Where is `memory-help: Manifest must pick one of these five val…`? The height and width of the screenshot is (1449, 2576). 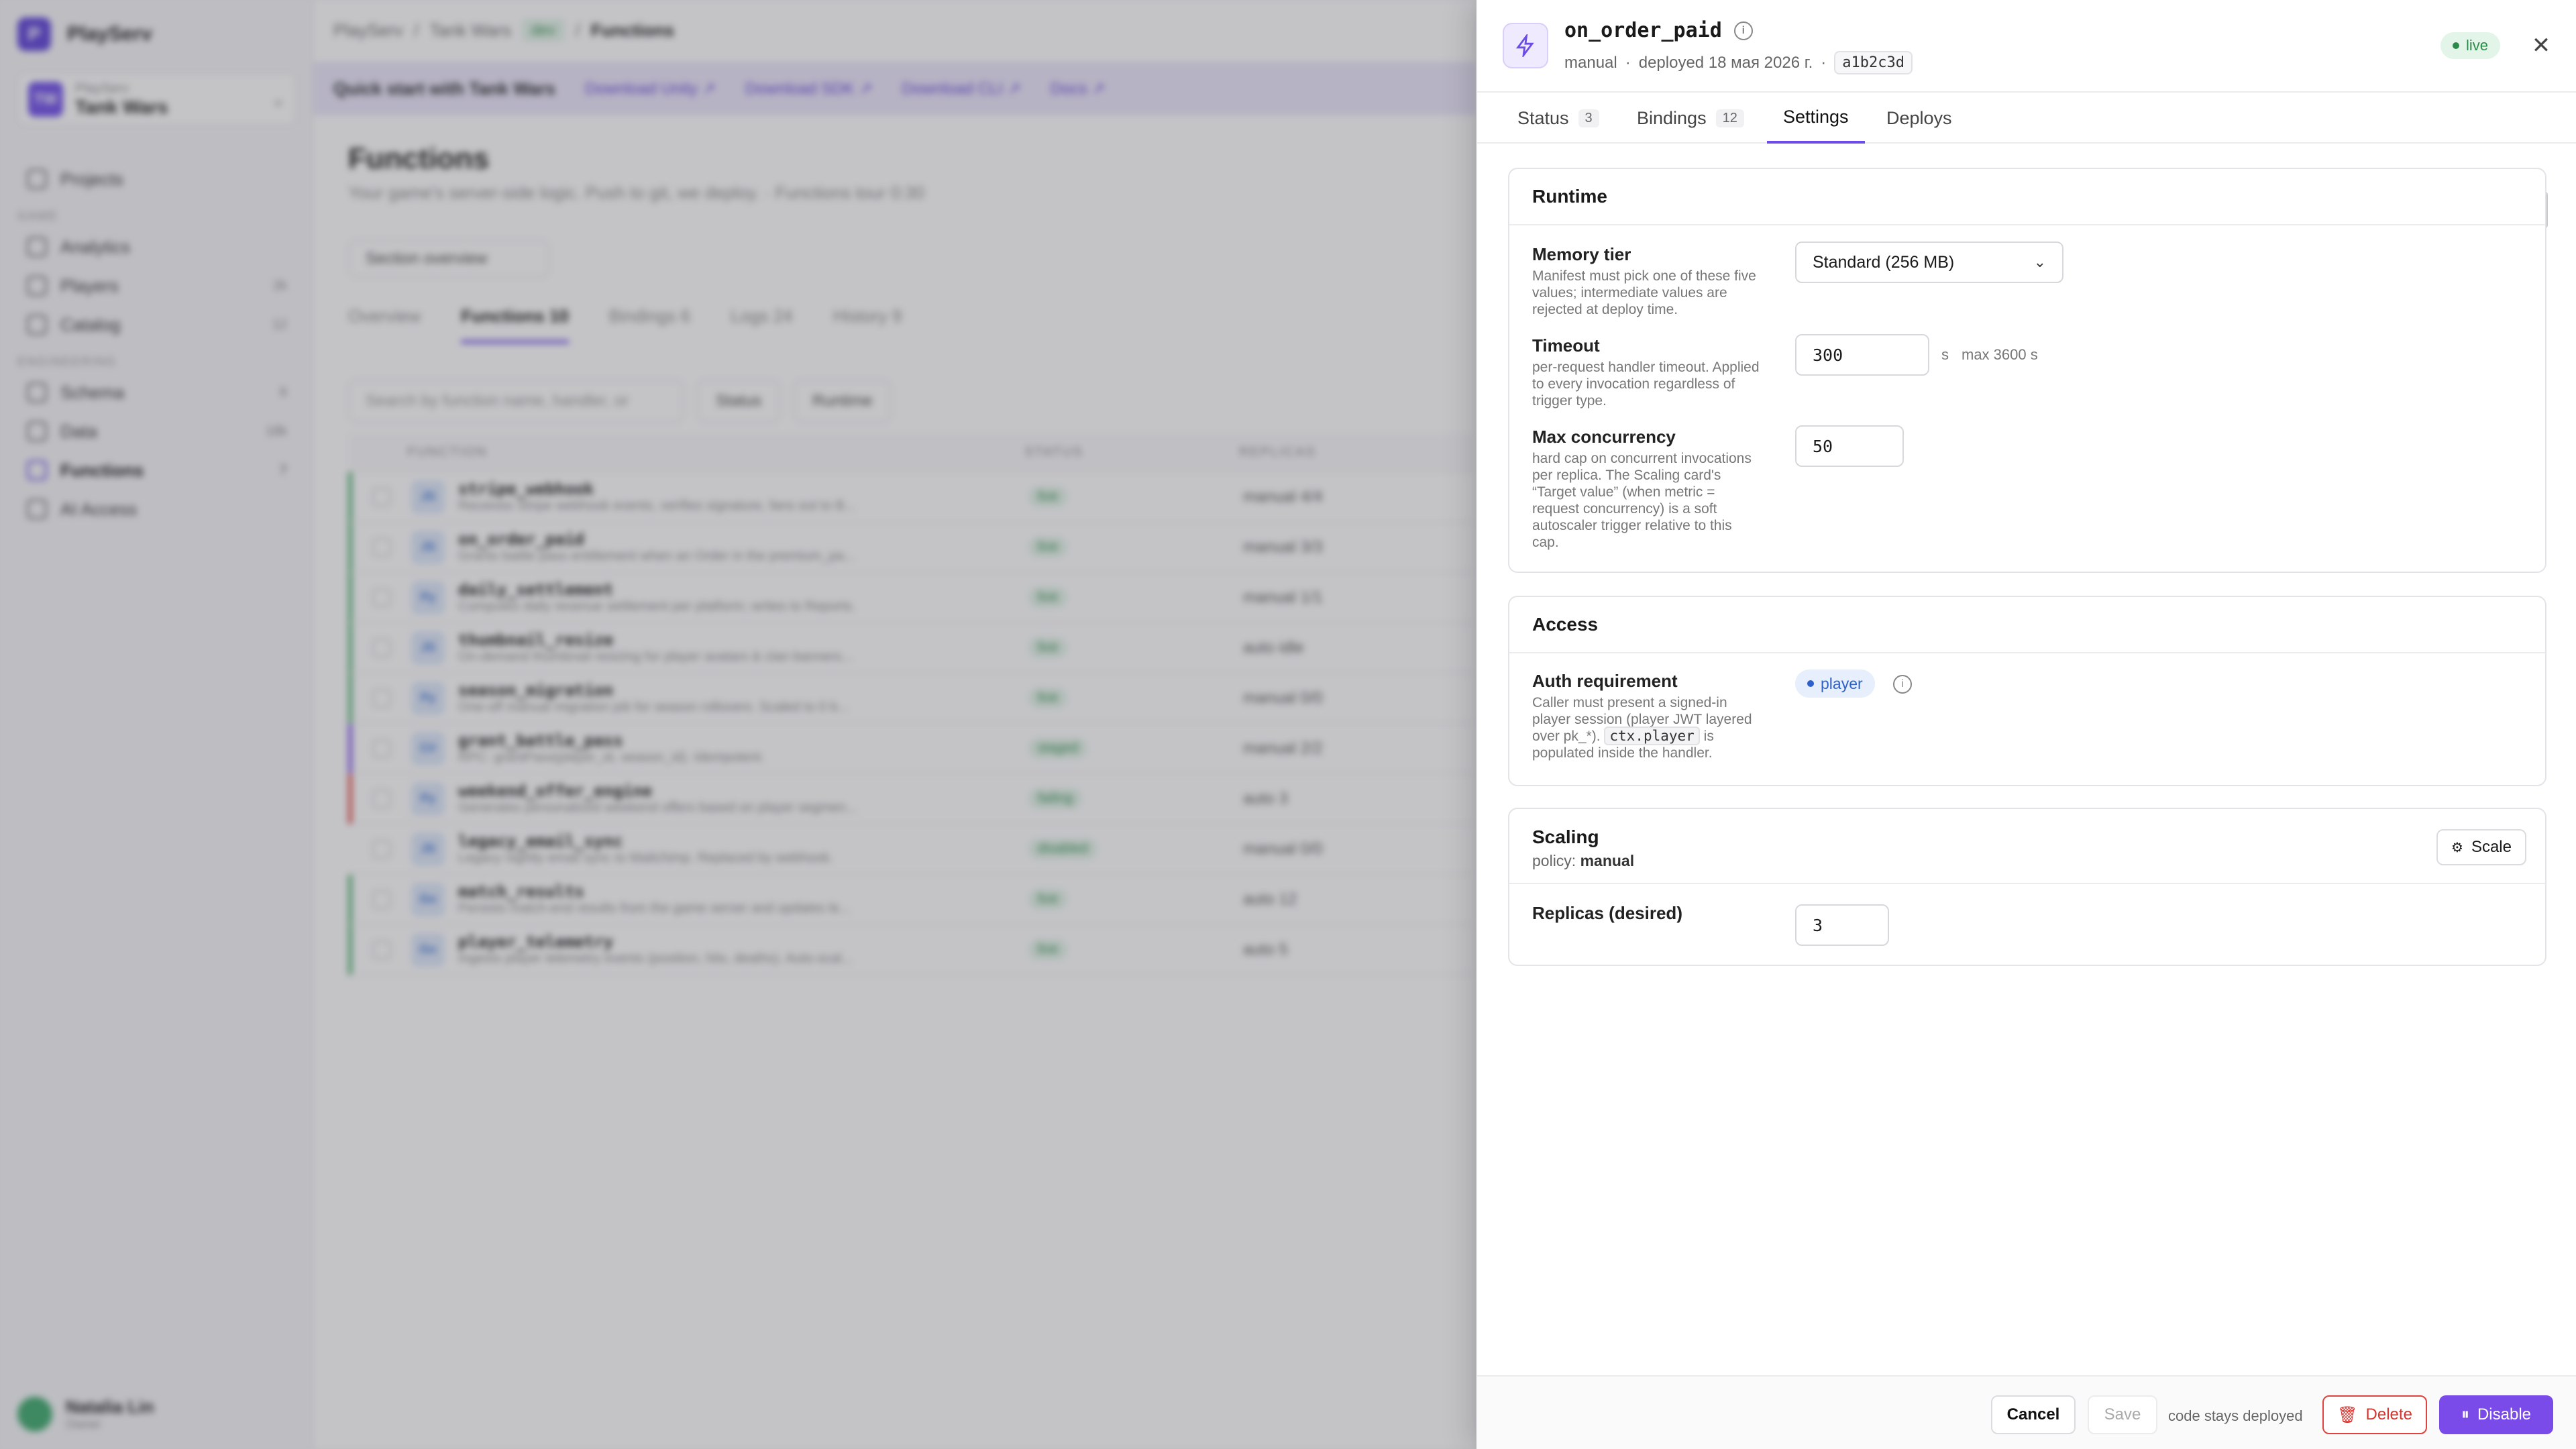 memory-help: Manifest must pick one of these five val… is located at coordinates (1644, 292).